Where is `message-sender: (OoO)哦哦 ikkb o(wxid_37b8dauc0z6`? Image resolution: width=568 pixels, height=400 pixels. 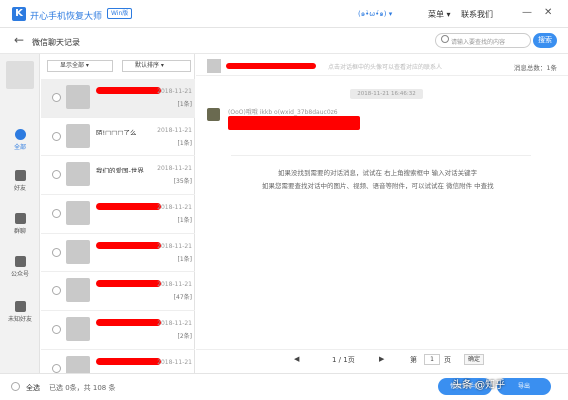 message-sender: (OoO)哦哦 ikkb o(wxid_37b8dauc0z6 is located at coordinates (283, 112).